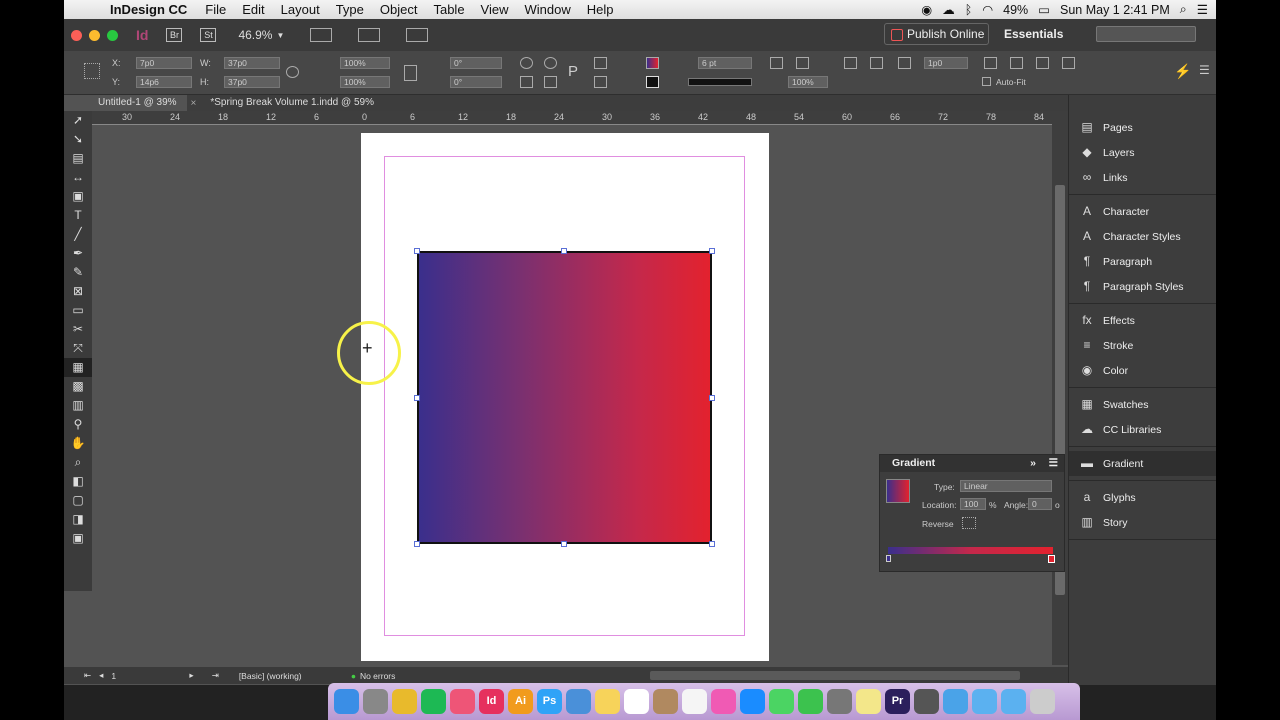 Image resolution: width=1280 pixels, height=720 pixels. Describe the element at coordinates (78, 481) in the screenshot. I see `fill-stroke-swatch: ◧` at that location.